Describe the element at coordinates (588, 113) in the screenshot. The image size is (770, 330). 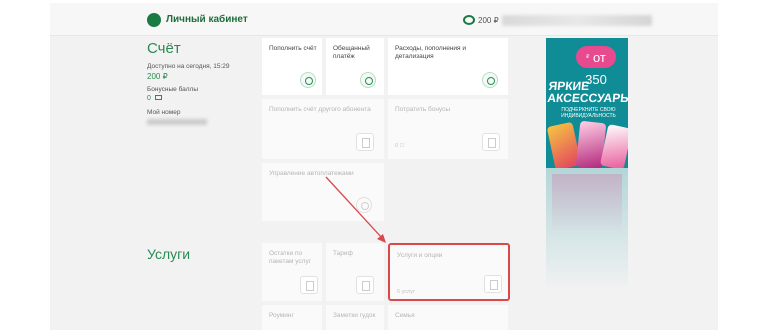
I see `ad-subtitle: ПОДЧЕРКНИТЕ СВОЮ ИНДИВИДУАЛЬНОСТЬ` at that location.